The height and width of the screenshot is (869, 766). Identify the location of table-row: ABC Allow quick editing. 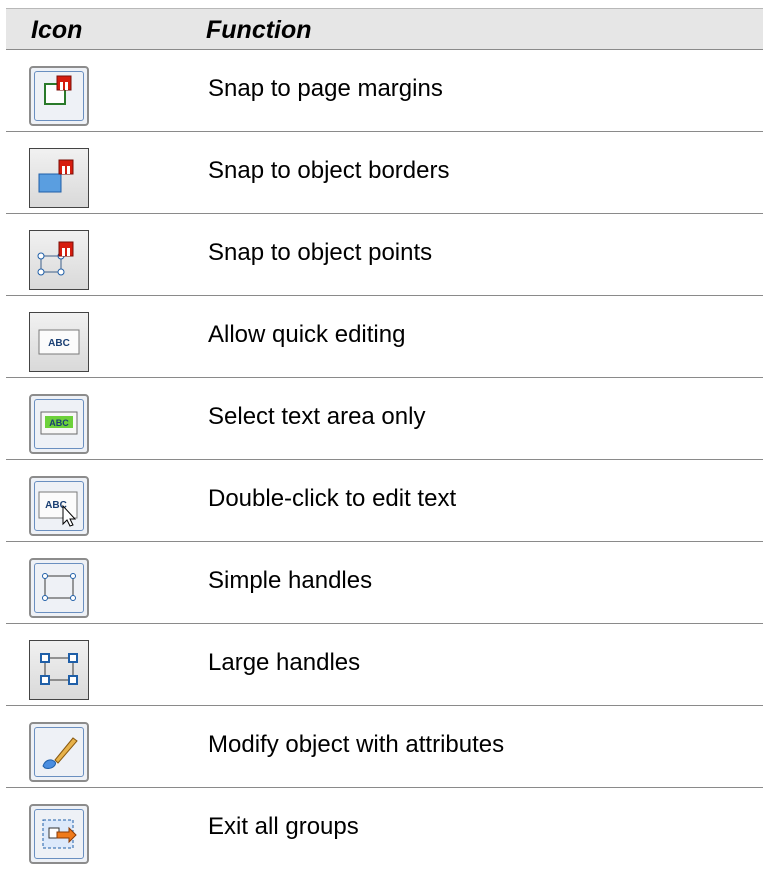
(384, 337).